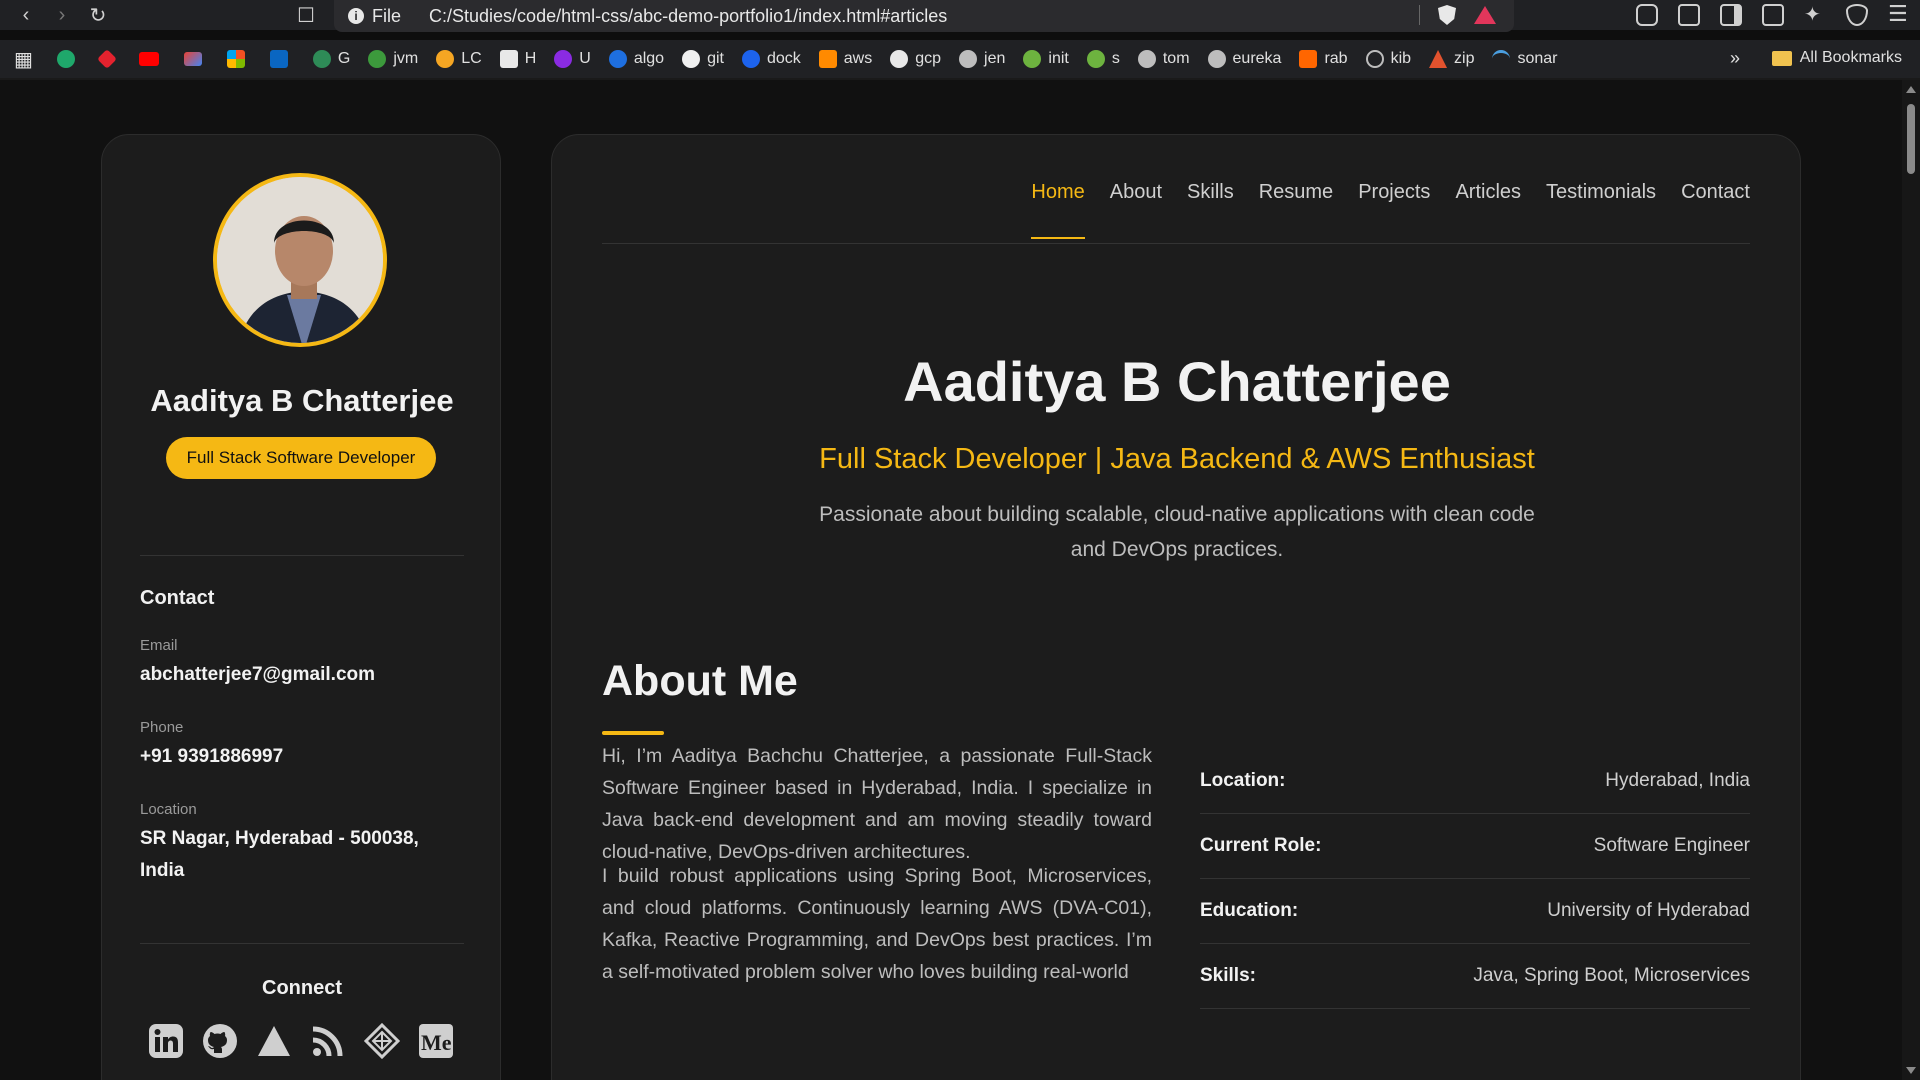  What do you see at coordinates (1163, 59) in the screenshot?
I see `bookmark-tom: tom` at bounding box center [1163, 59].